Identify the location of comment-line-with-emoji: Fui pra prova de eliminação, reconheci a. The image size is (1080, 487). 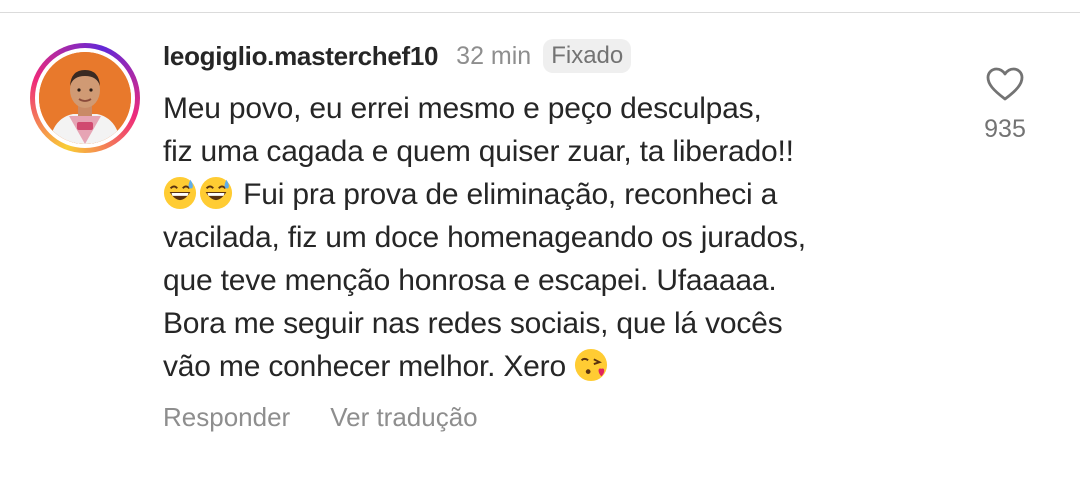
(563, 194).